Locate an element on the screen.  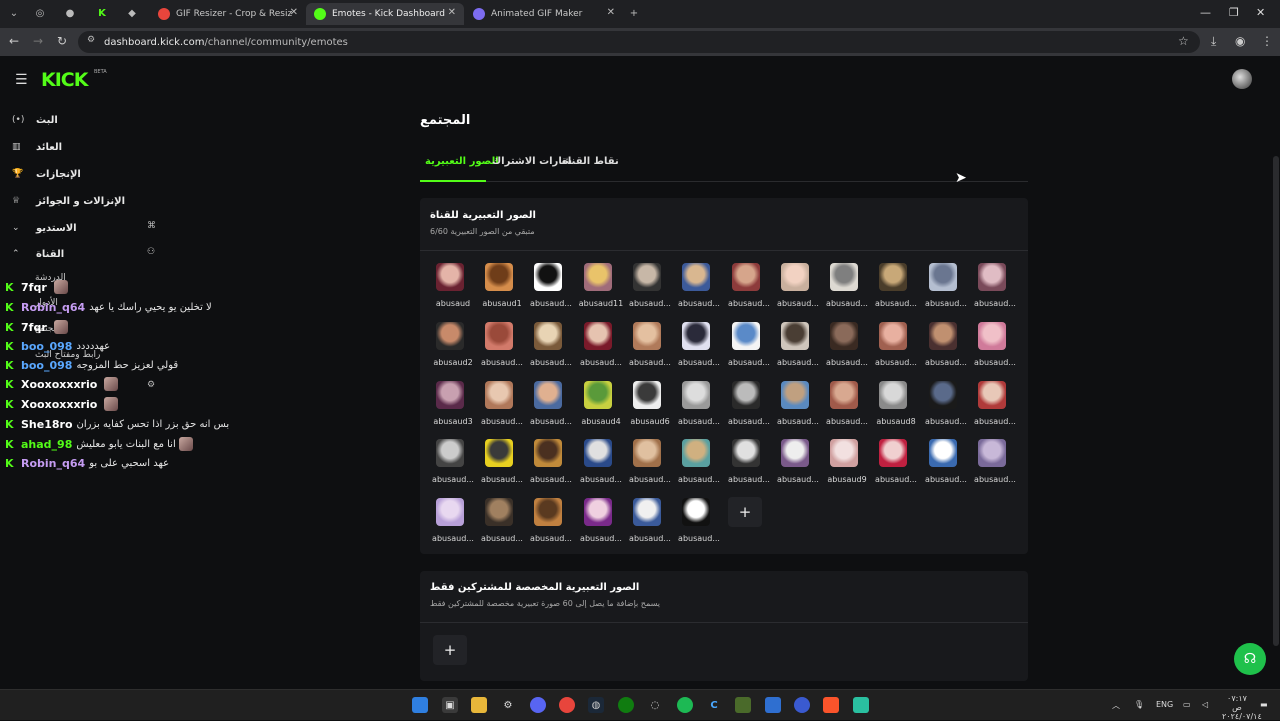
steam-icon: ◍ is located at coordinates (596, 705).